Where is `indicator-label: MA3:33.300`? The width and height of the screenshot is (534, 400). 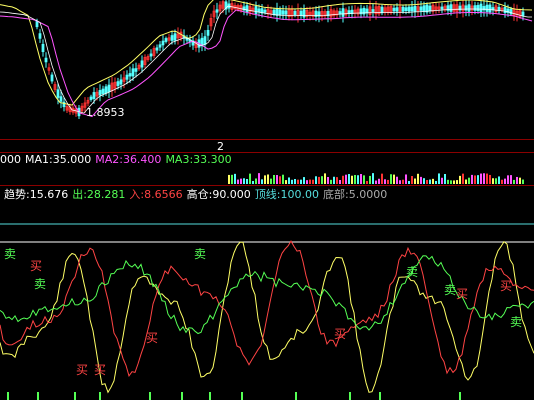
indicator-label: MA3:33.300 is located at coordinates (198, 159).